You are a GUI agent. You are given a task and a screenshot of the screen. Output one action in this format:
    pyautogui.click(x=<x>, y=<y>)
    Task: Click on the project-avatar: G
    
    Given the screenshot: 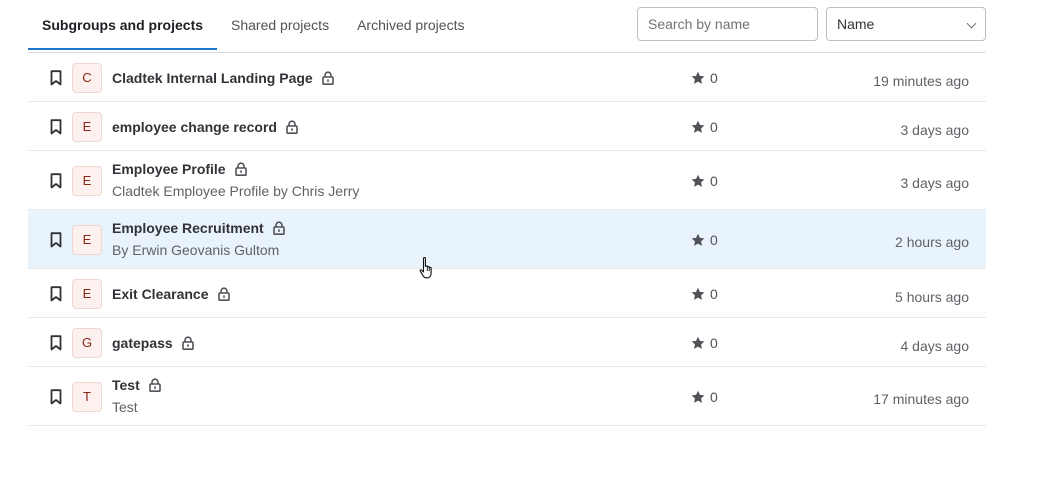 What is the action you would take?
    pyautogui.click(x=87, y=343)
    